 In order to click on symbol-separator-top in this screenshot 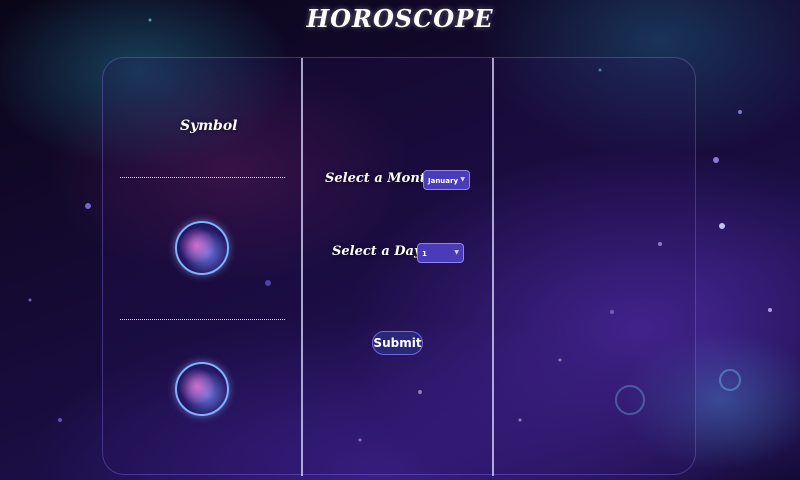, I will do `click(202, 177)`.